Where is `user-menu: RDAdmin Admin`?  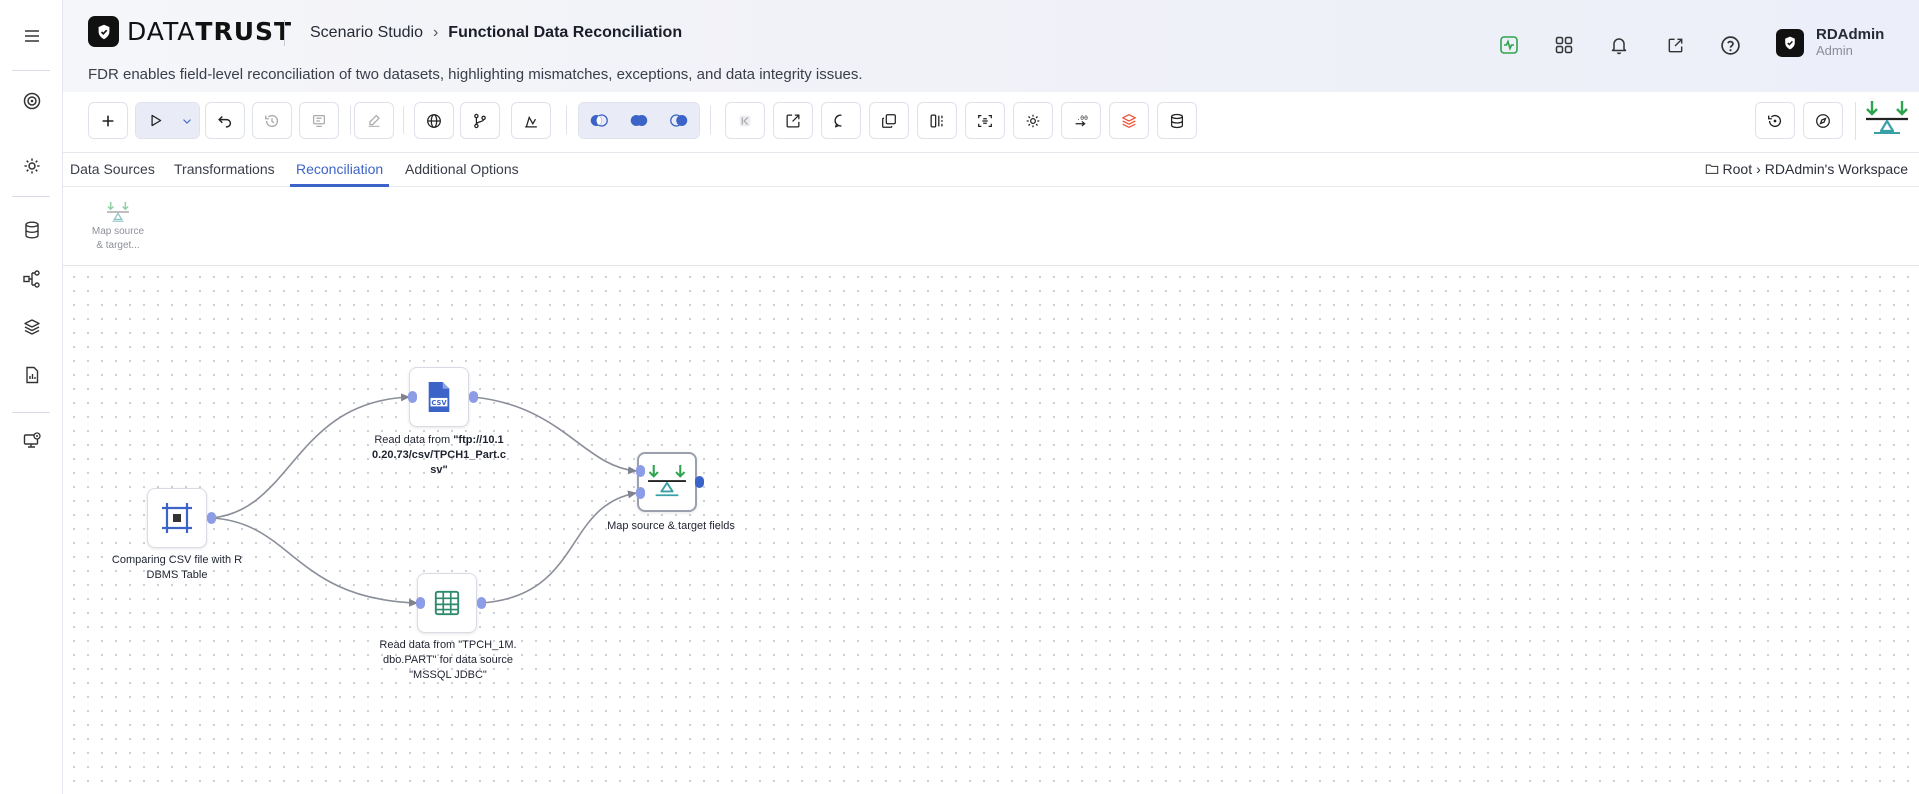 user-menu: RDAdmin Admin is located at coordinates (1830, 43).